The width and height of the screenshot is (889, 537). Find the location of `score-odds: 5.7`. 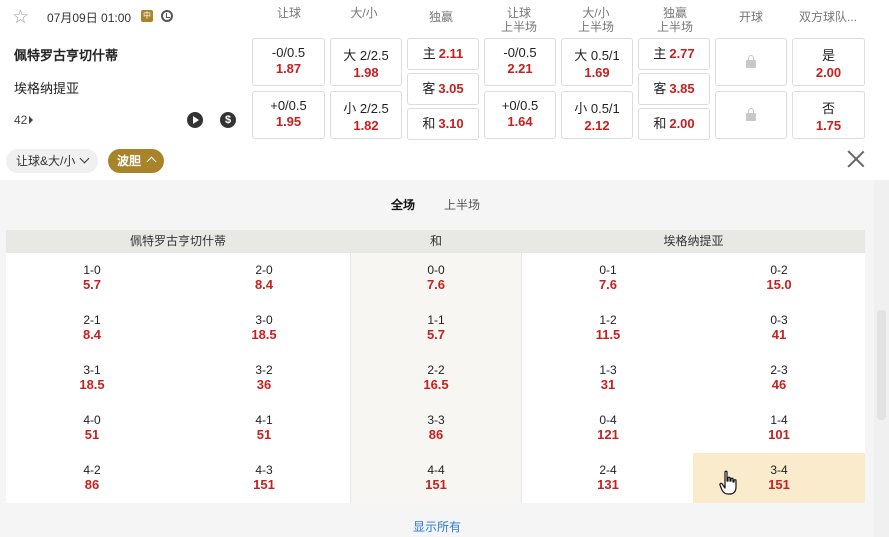

score-odds: 5.7 is located at coordinates (92, 284).